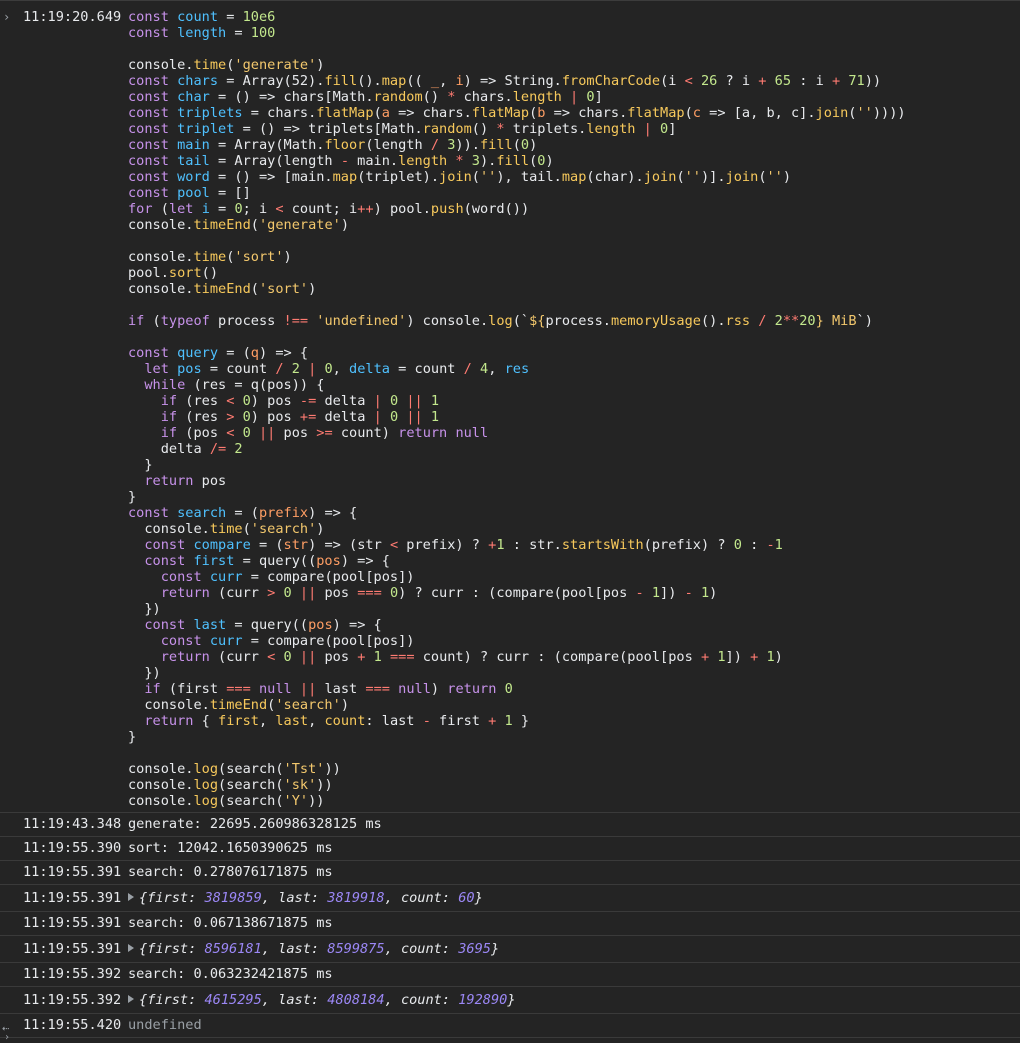 Image resolution: width=1020 pixels, height=1043 pixels. Describe the element at coordinates (466, 898) in the screenshot. I see `object-value: 60` at that location.